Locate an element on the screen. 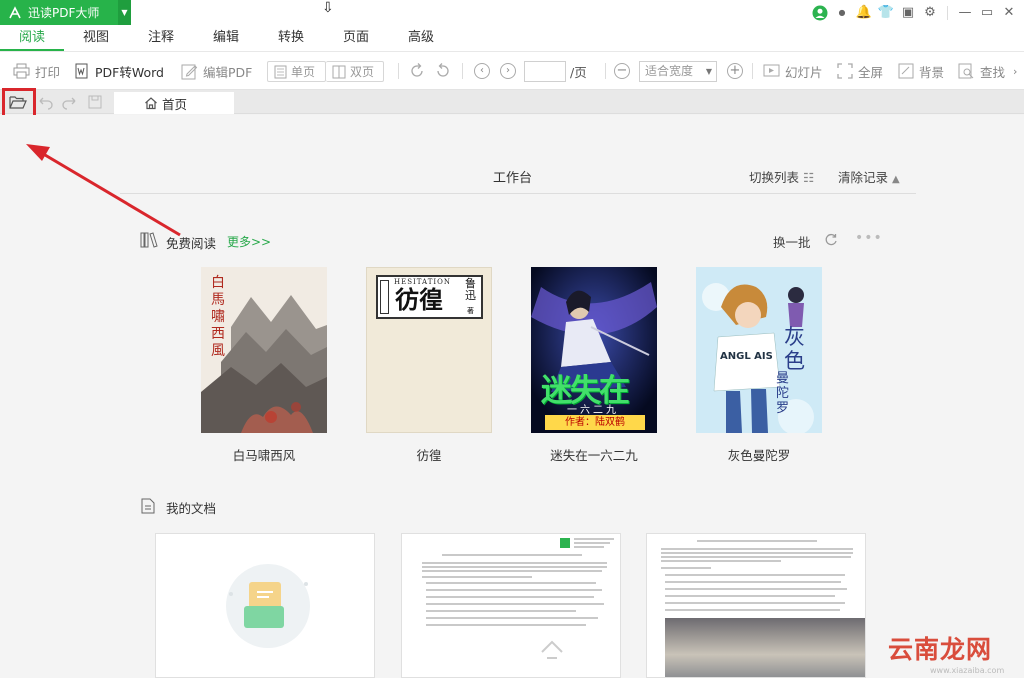 This screenshot has height=678, width=1024. save-icon is located at coordinates (96, 102).